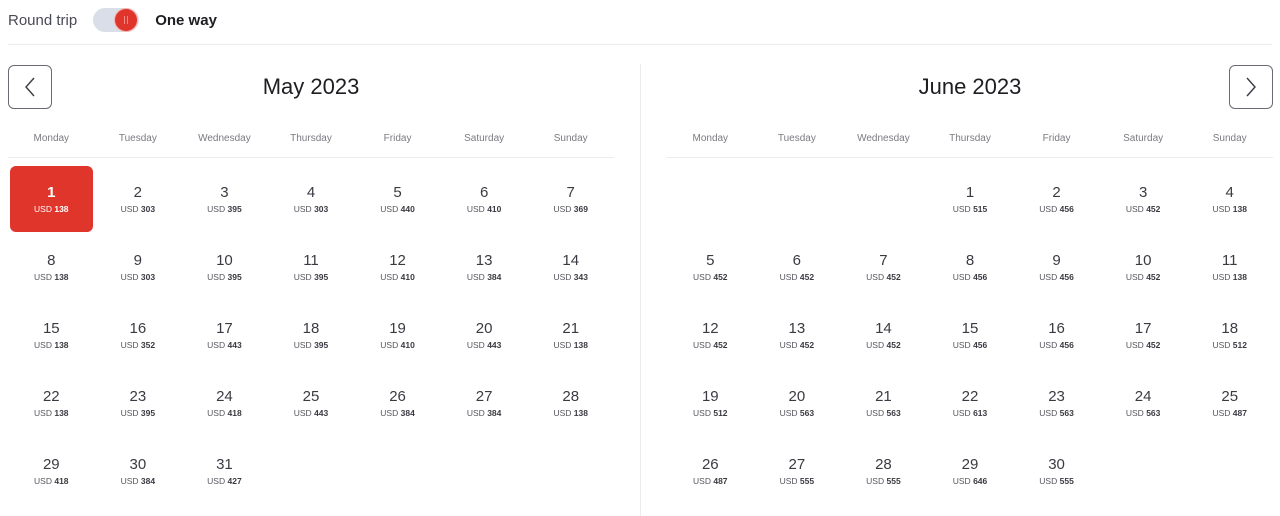 This screenshot has width=1280, height=516. I want to click on day-cell: 23 USD 563, so click(1056, 404).